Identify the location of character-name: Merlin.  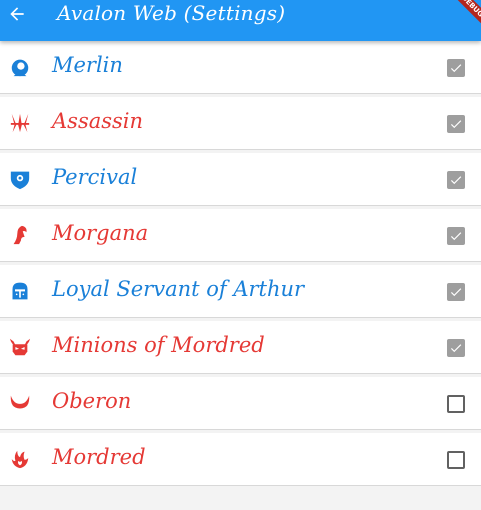
(87, 65).